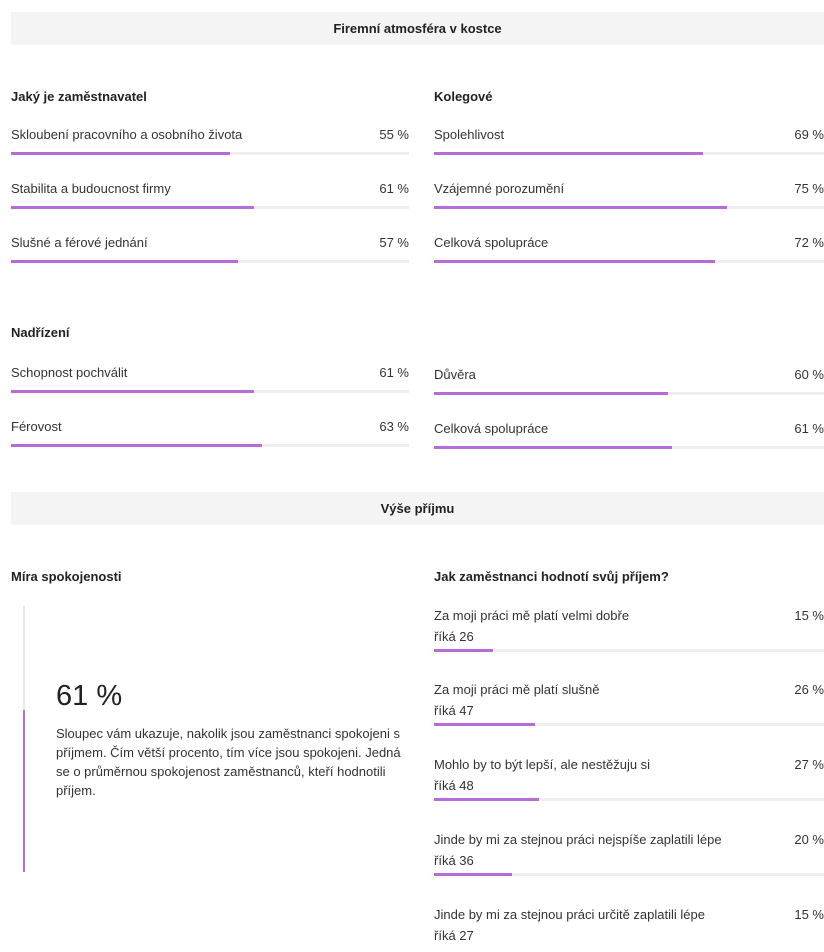 This screenshot has width=824, height=952. I want to click on section-header-atmosphere: Firemní atmosféra v kostce, so click(417, 28).